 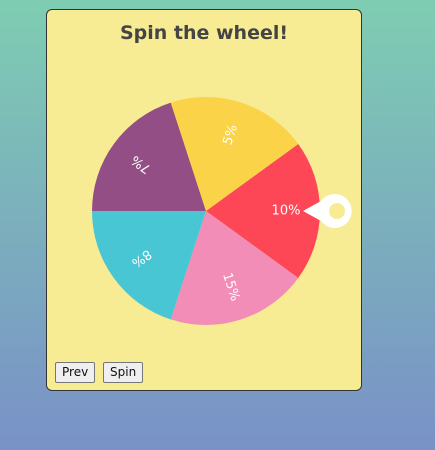 I want to click on pointer-center-icon, so click(x=337, y=211).